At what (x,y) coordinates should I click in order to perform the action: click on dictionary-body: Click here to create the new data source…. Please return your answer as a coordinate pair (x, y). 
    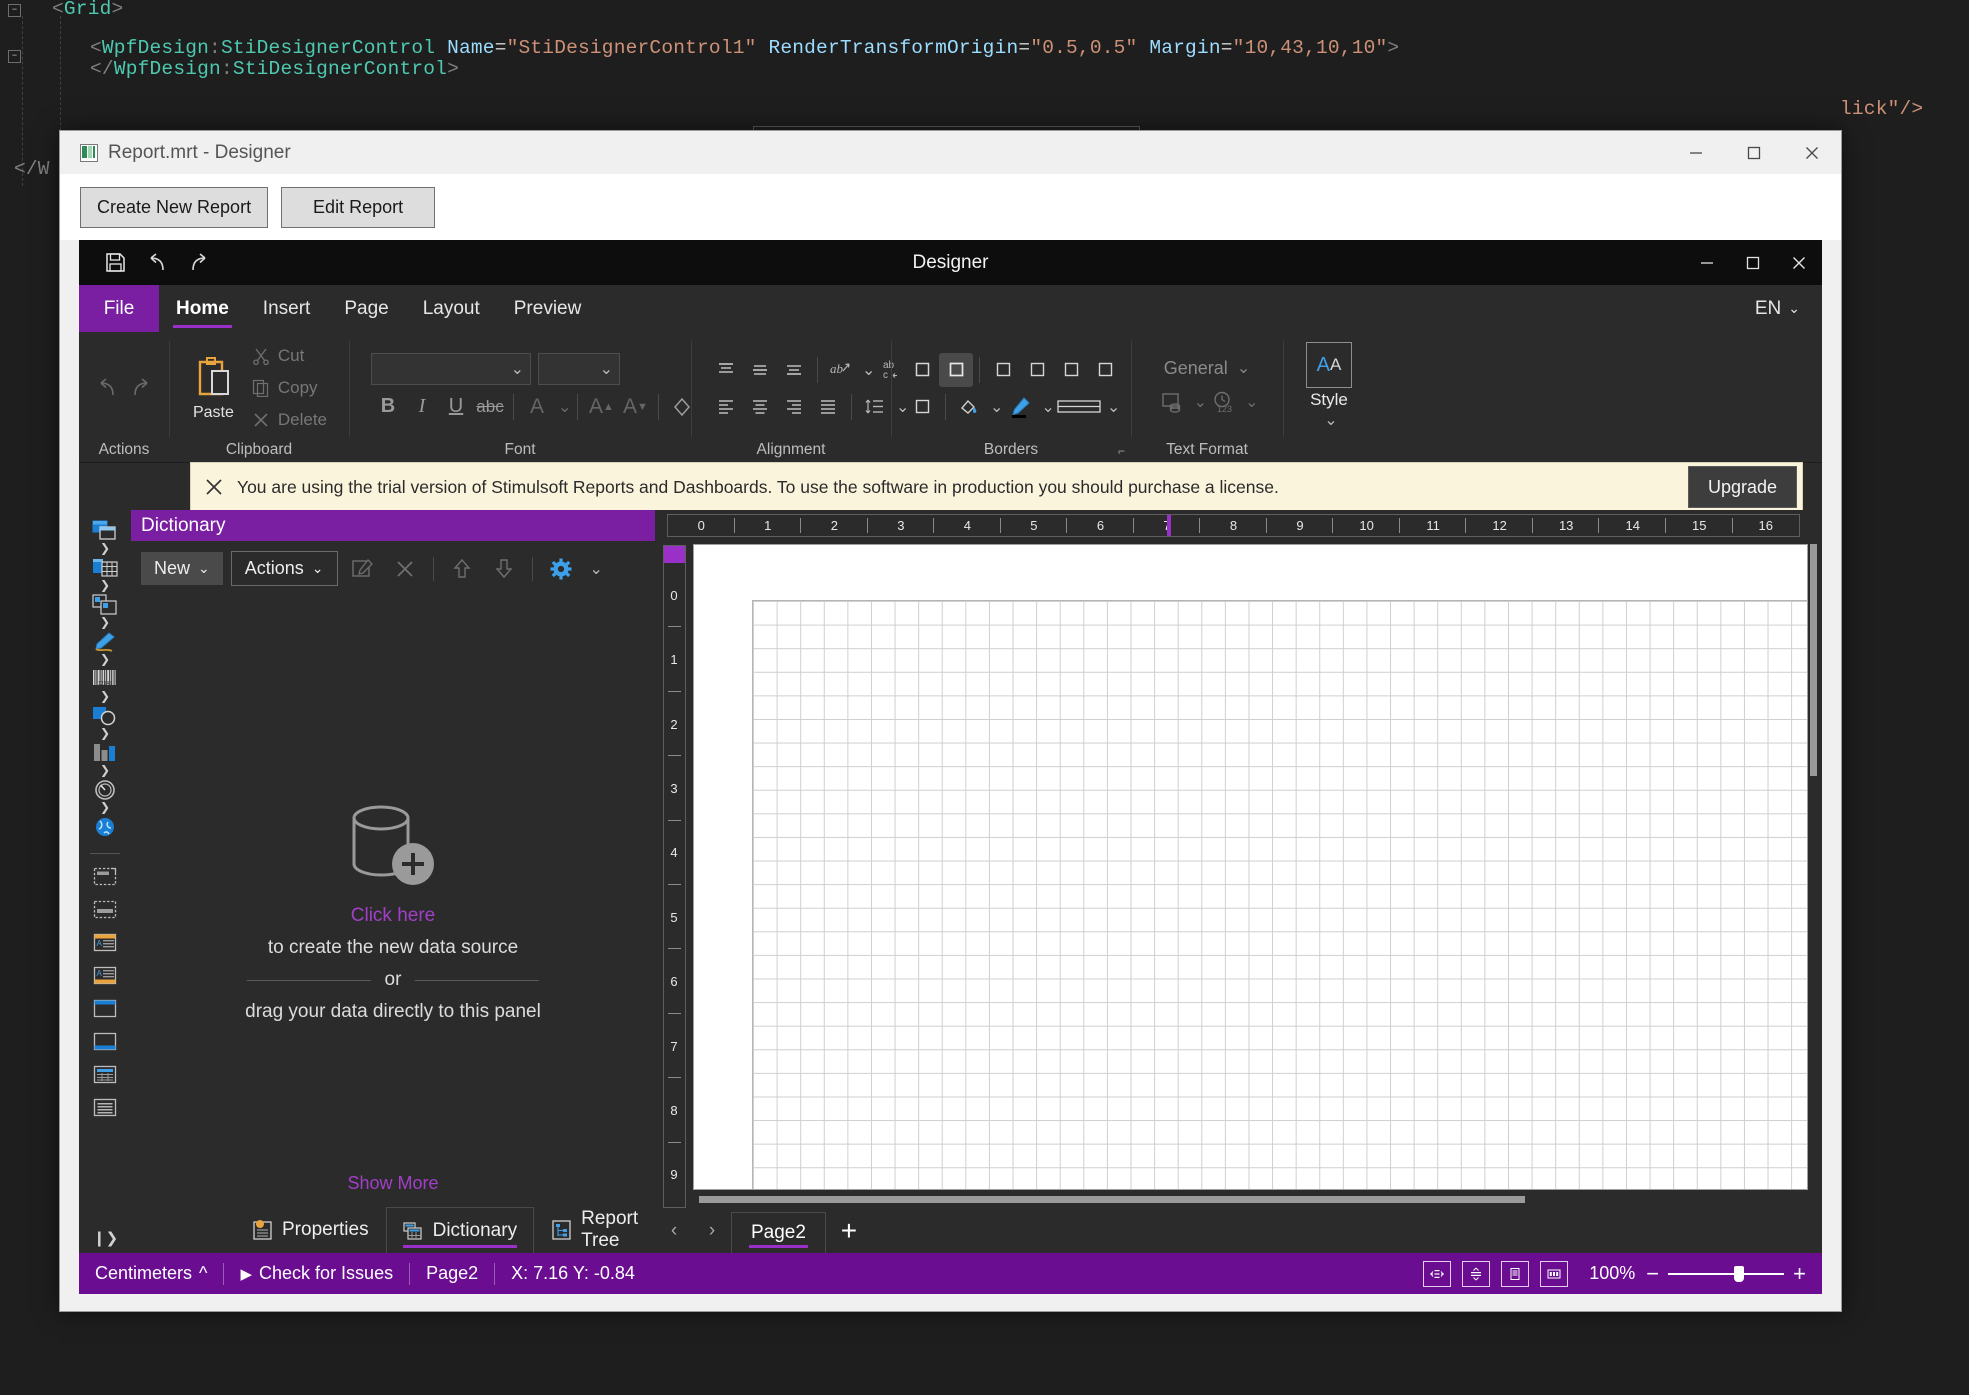
    Looking at the image, I should click on (393, 902).